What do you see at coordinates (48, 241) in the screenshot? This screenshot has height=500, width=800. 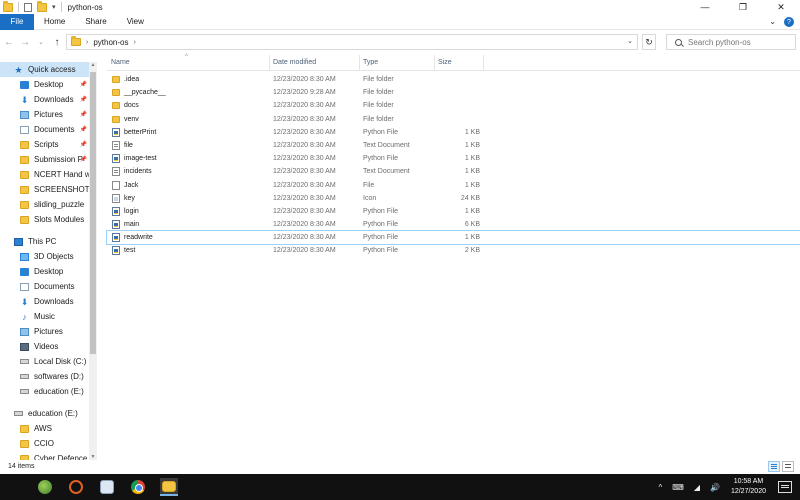 I see `sidebar-item-this-pc: This PC` at bounding box center [48, 241].